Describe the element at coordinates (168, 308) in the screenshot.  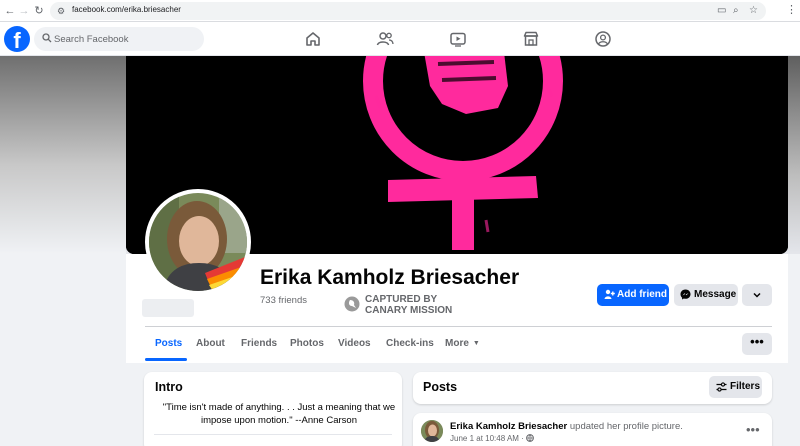
I see `hidden-placeholder-box` at that location.